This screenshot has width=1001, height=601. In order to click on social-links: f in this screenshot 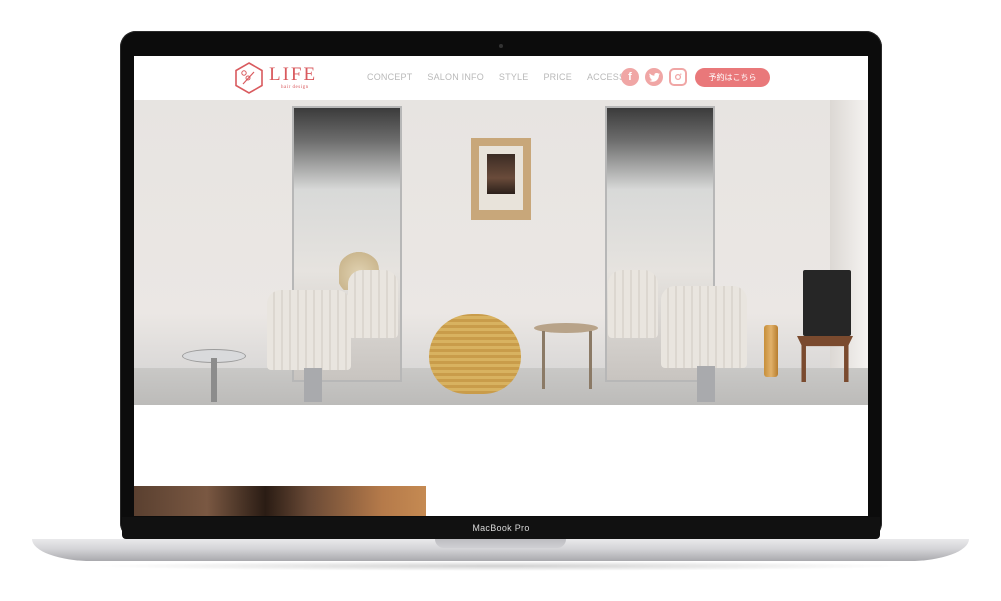, I will do `click(657, 77)`.